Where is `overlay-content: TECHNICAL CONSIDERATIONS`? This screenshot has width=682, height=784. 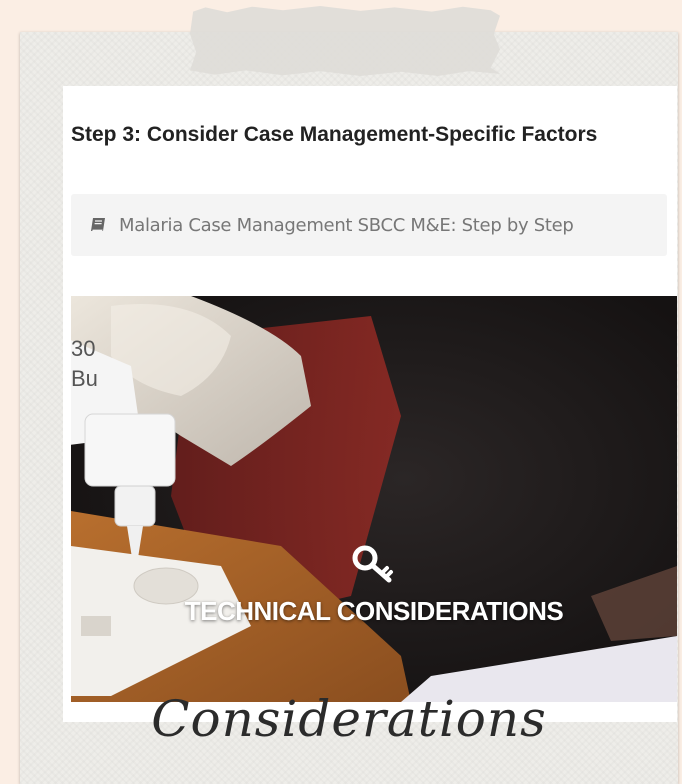 overlay-content: TECHNICAL CONSIDERATIONS is located at coordinates (374, 585).